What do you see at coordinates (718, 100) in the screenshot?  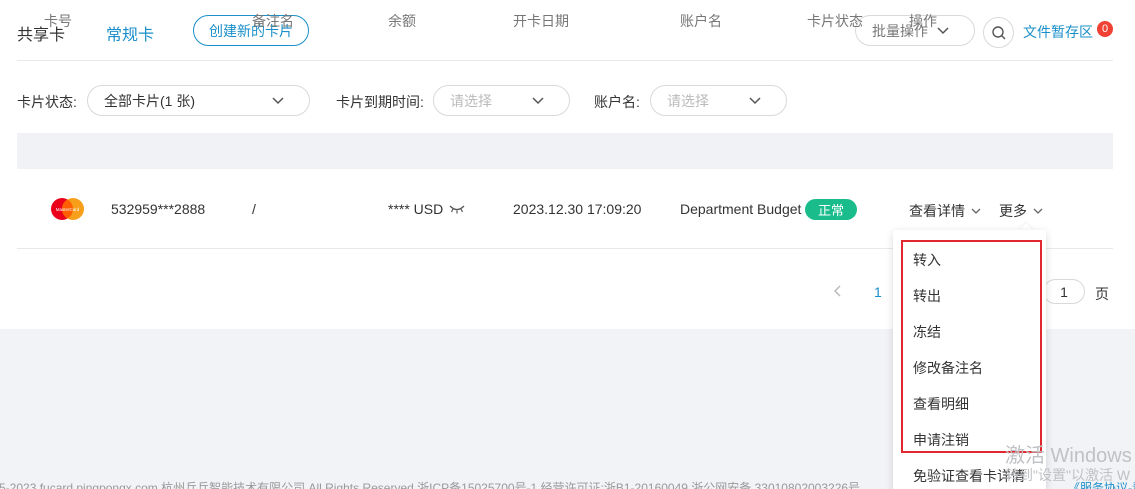 I see `account-select: 请选择` at bounding box center [718, 100].